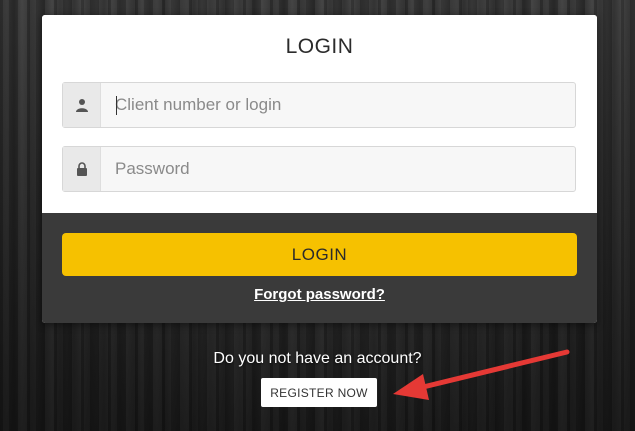 This screenshot has width=635, height=431. What do you see at coordinates (319, 46) in the screenshot?
I see `login-title: LOGIN` at bounding box center [319, 46].